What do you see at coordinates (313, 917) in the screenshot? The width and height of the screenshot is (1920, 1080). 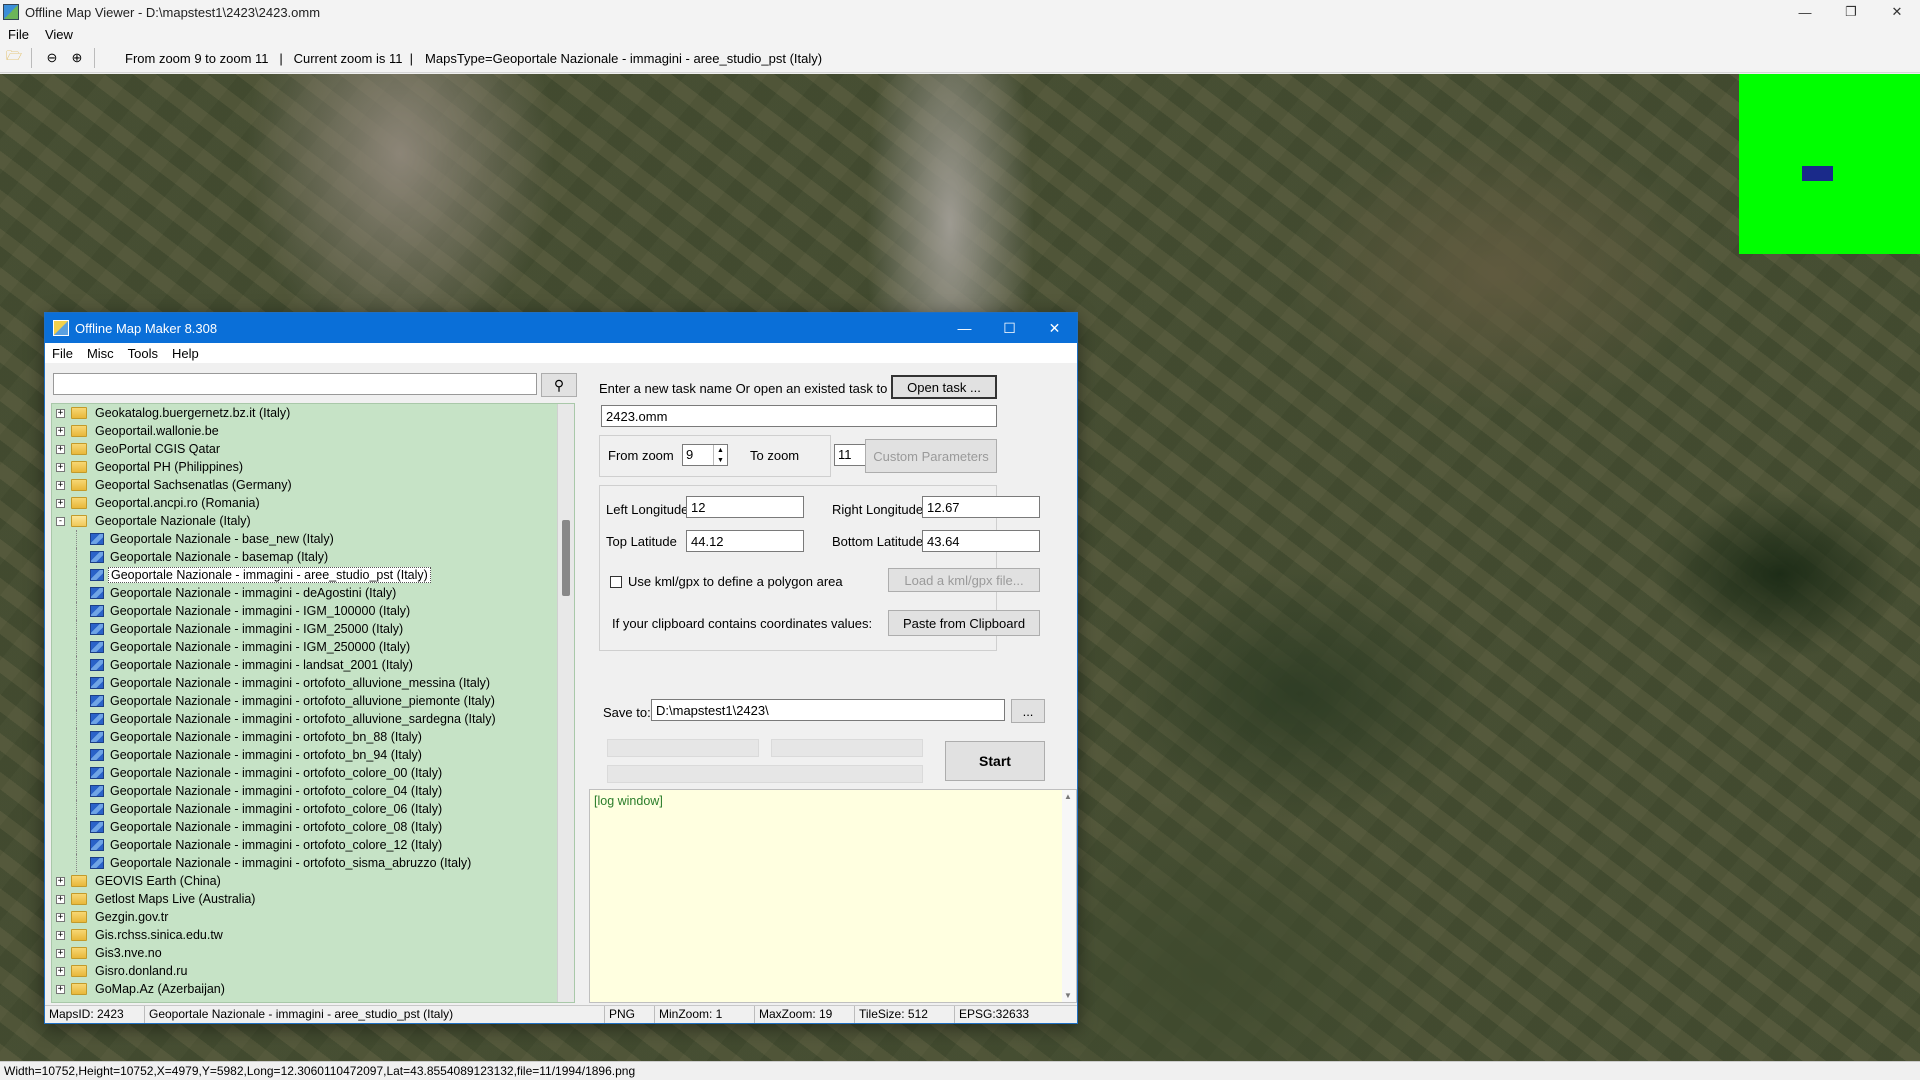 I see `tree-folder-item: + Gezgin.gov.tr` at bounding box center [313, 917].